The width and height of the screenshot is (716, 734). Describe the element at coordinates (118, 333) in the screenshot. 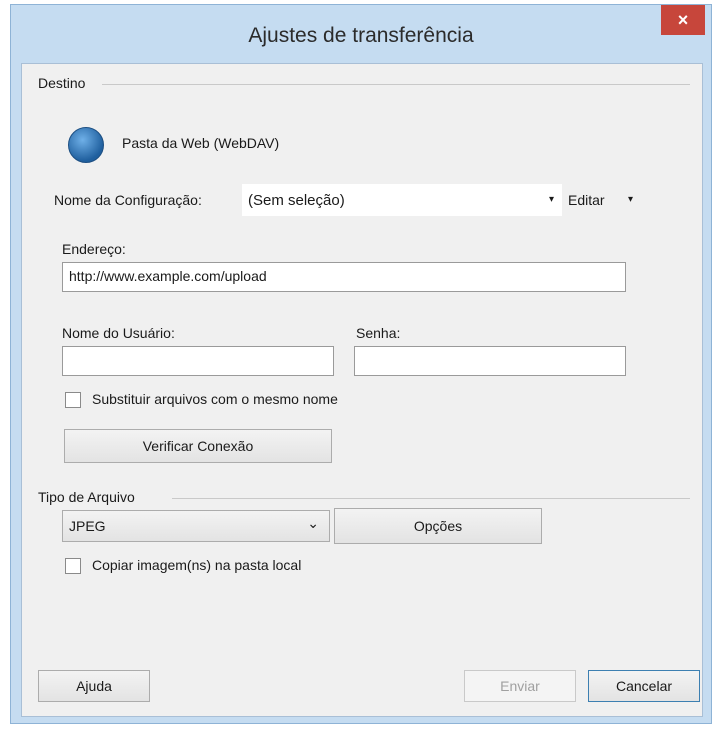

I see `username-label: Nome do Usuário:` at that location.